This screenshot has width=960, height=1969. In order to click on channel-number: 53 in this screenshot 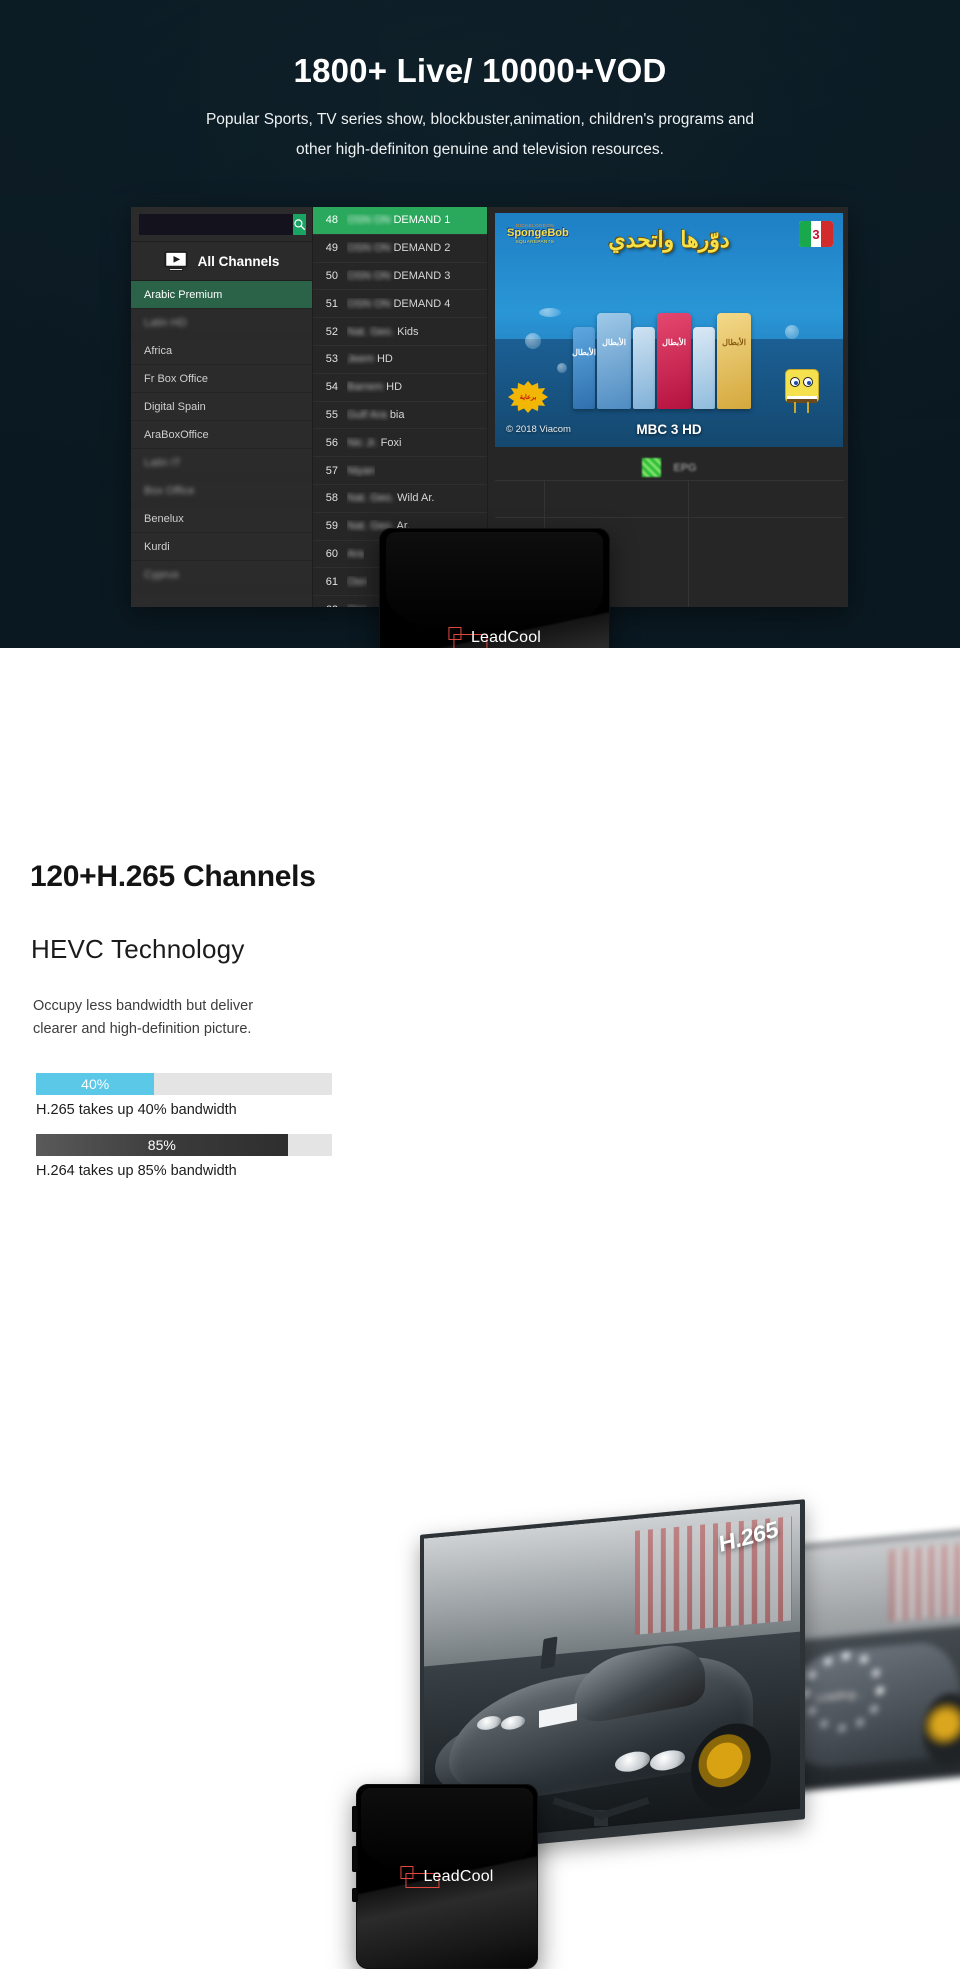, I will do `click(331, 359)`.